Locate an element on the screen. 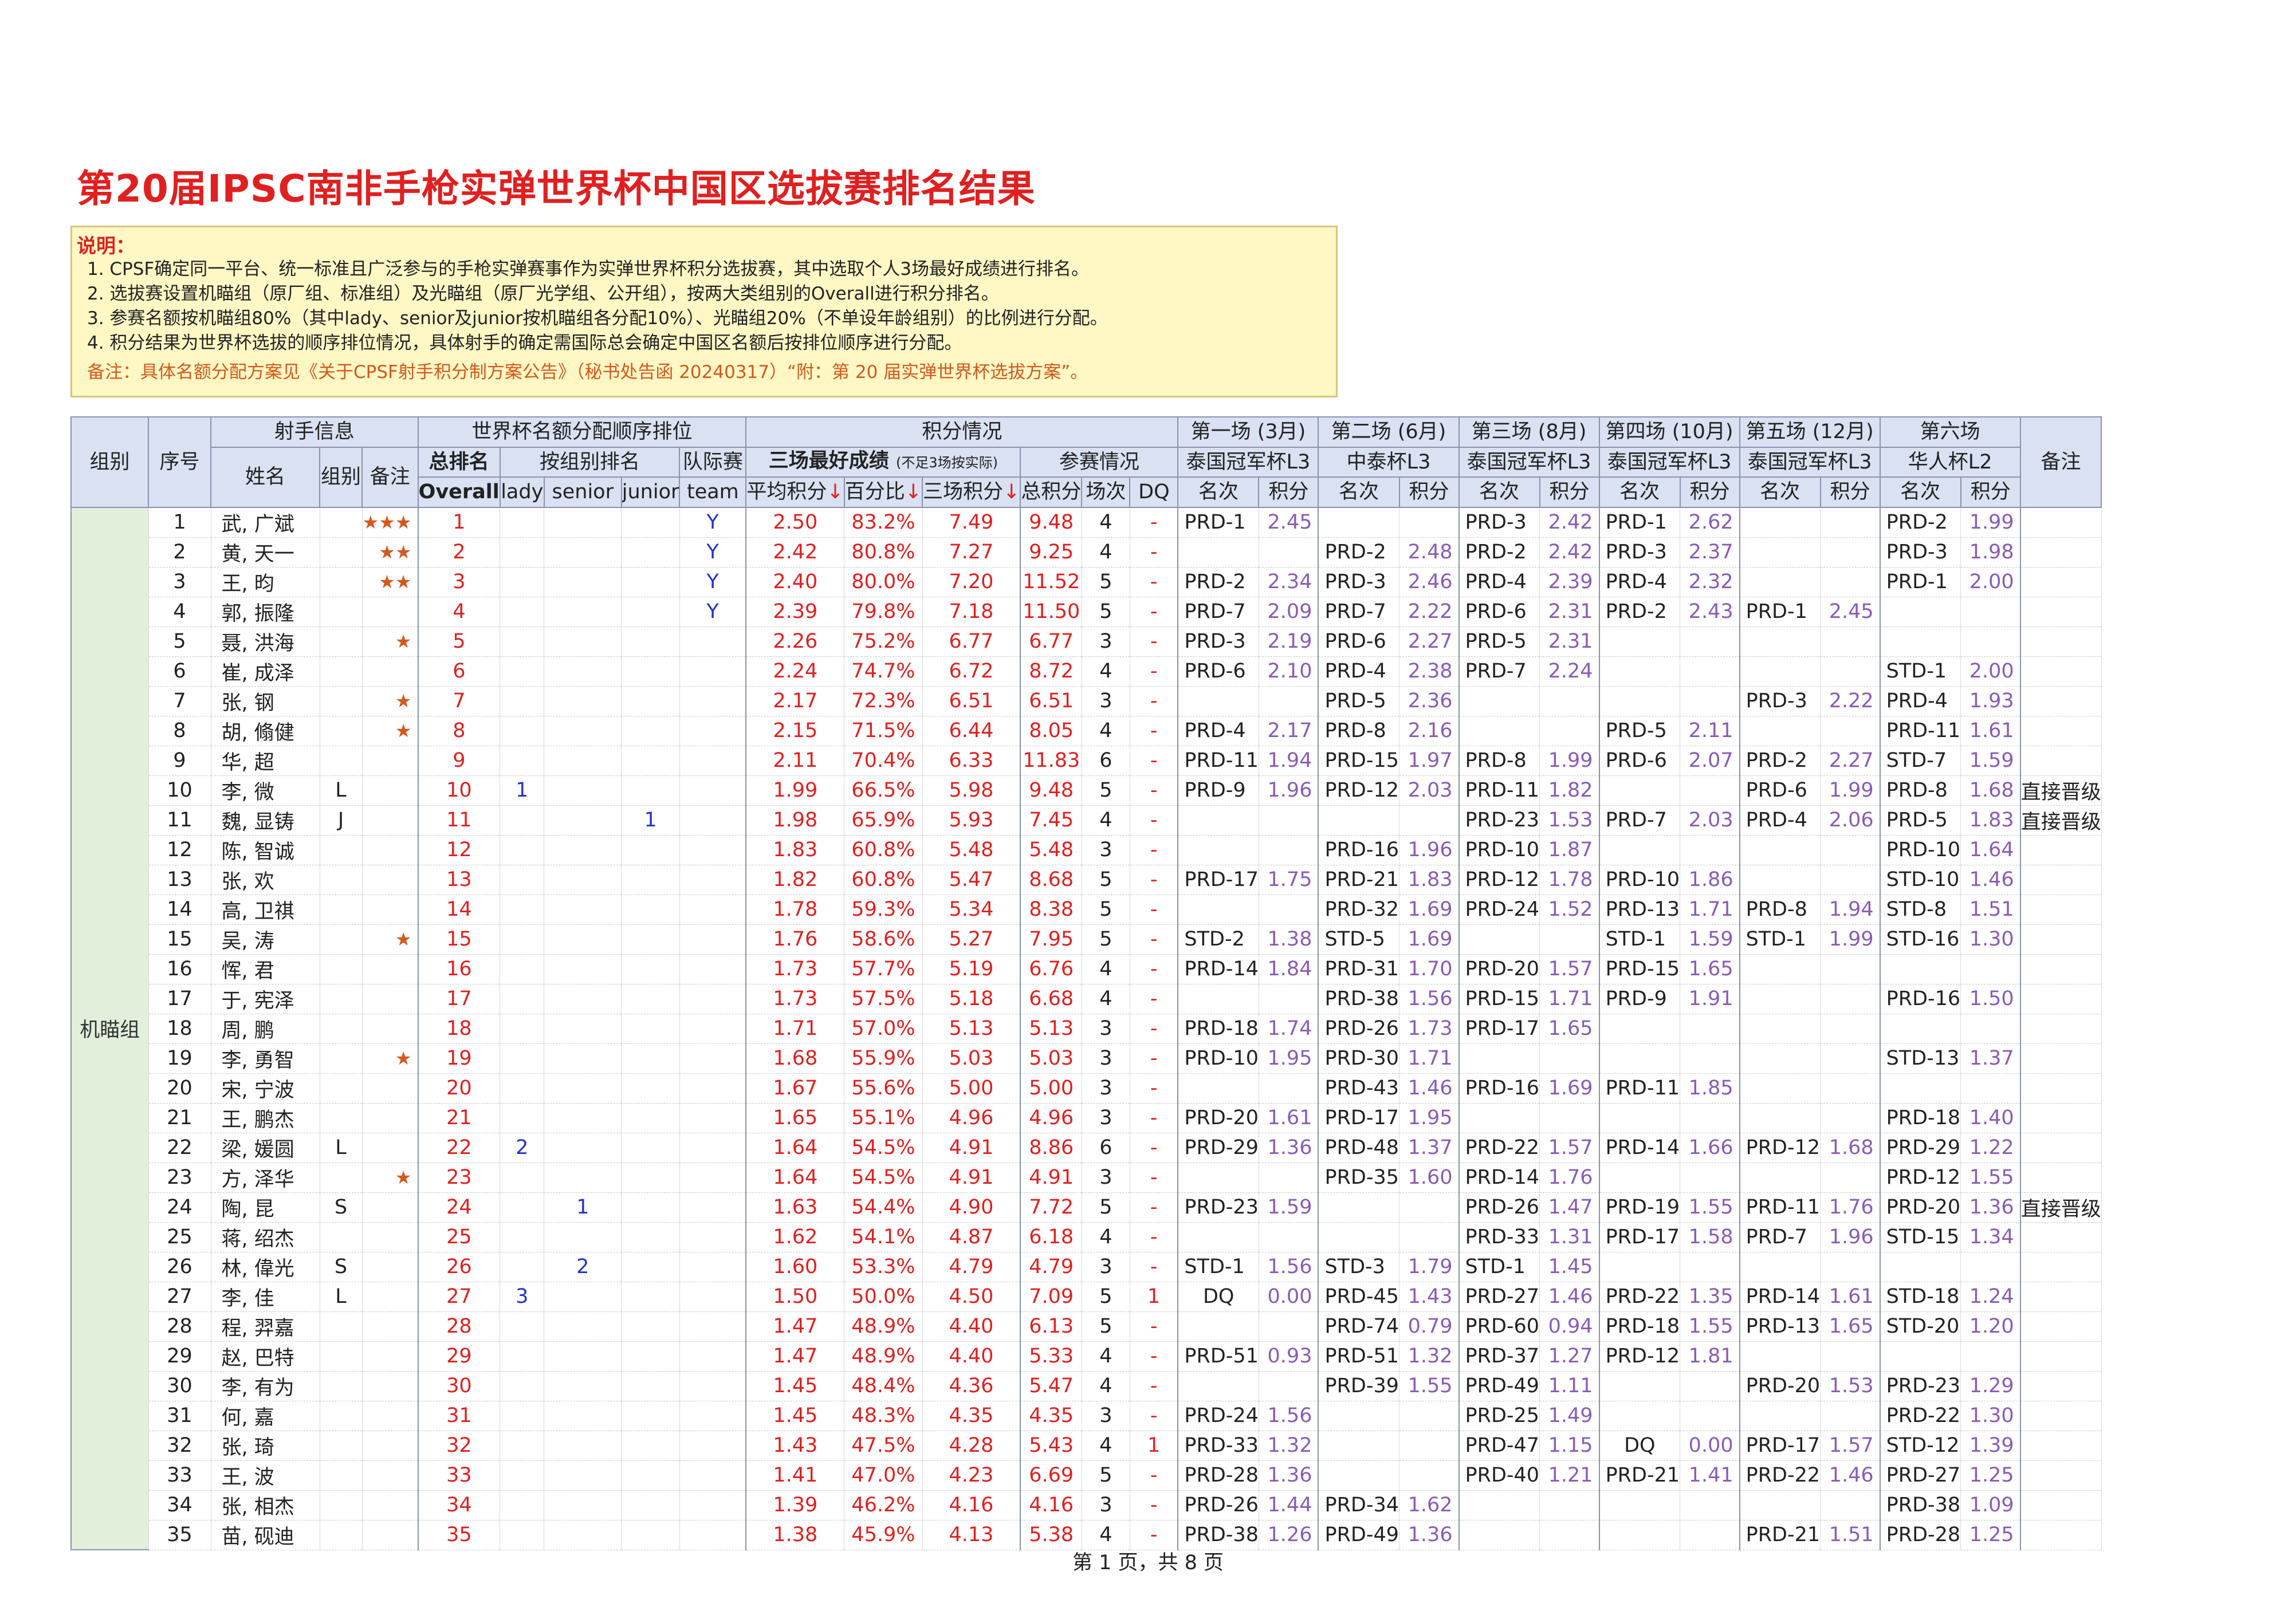  division-cell is located at coordinates (341, 1058).